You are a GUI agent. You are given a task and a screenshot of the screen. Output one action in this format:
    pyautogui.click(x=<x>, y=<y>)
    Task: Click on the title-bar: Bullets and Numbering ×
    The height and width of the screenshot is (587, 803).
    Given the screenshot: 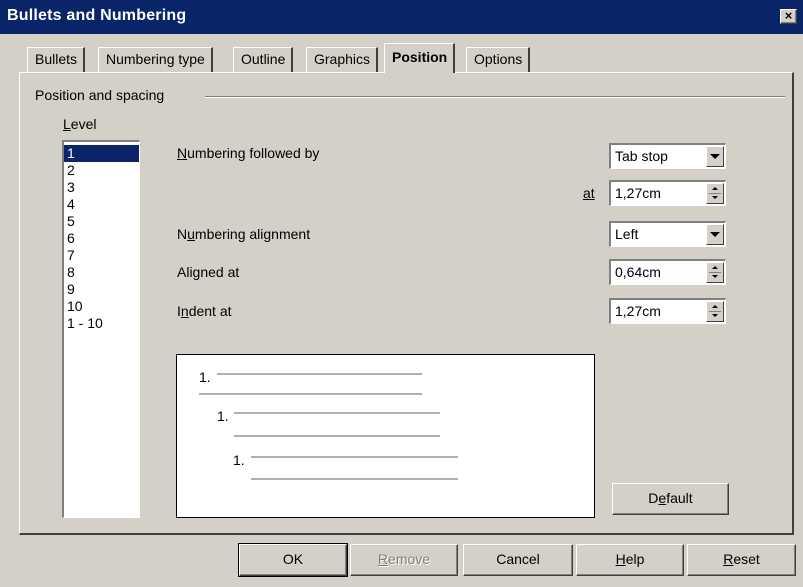 What is the action you would take?
    pyautogui.click(x=401, y=17)
    